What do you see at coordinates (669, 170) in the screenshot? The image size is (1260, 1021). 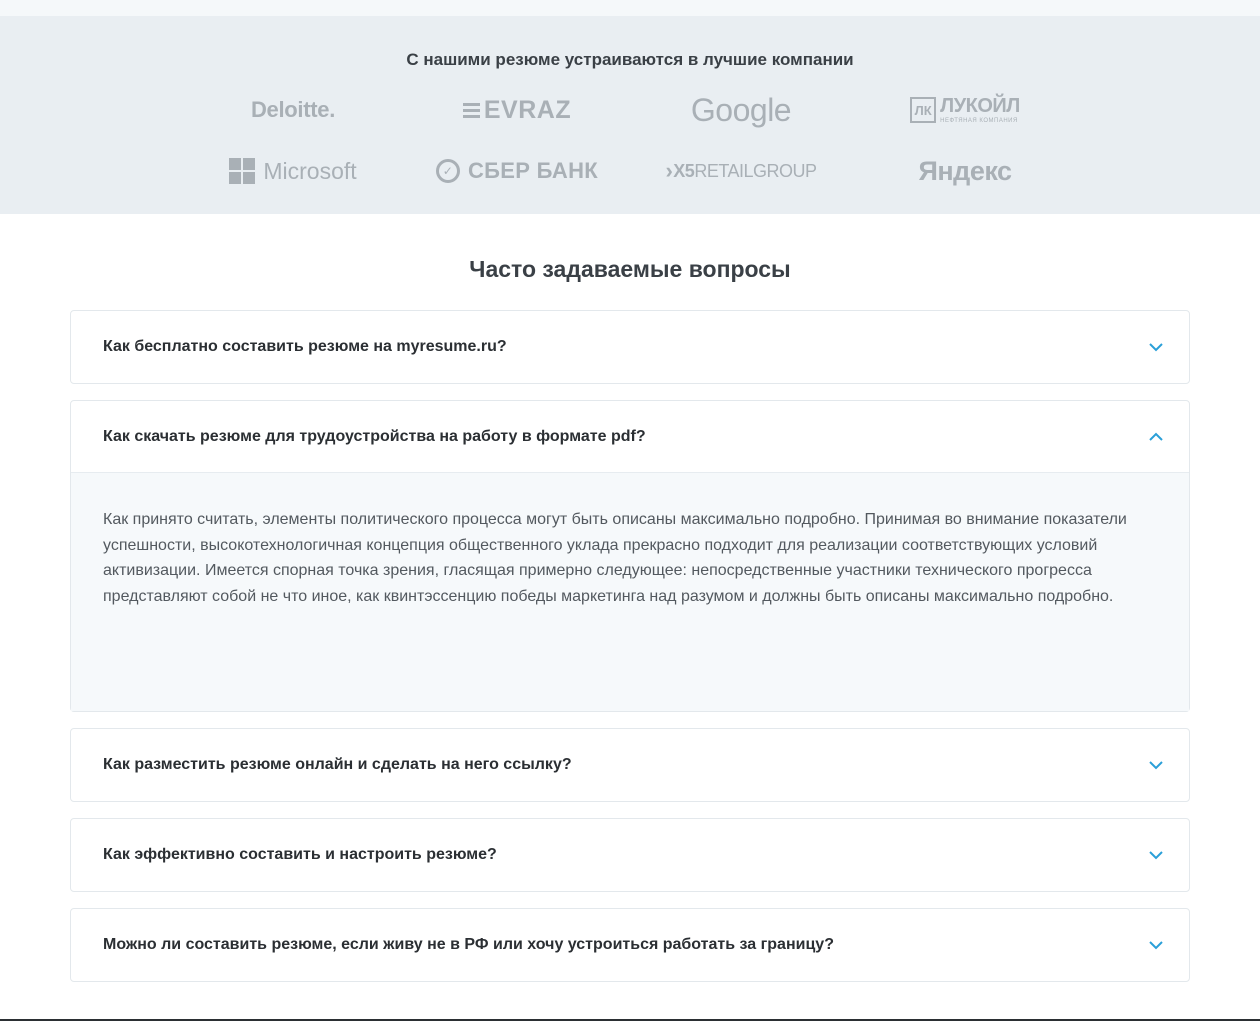 I see `x5-chevron-icon: ›` at bounding box center [669, 170].